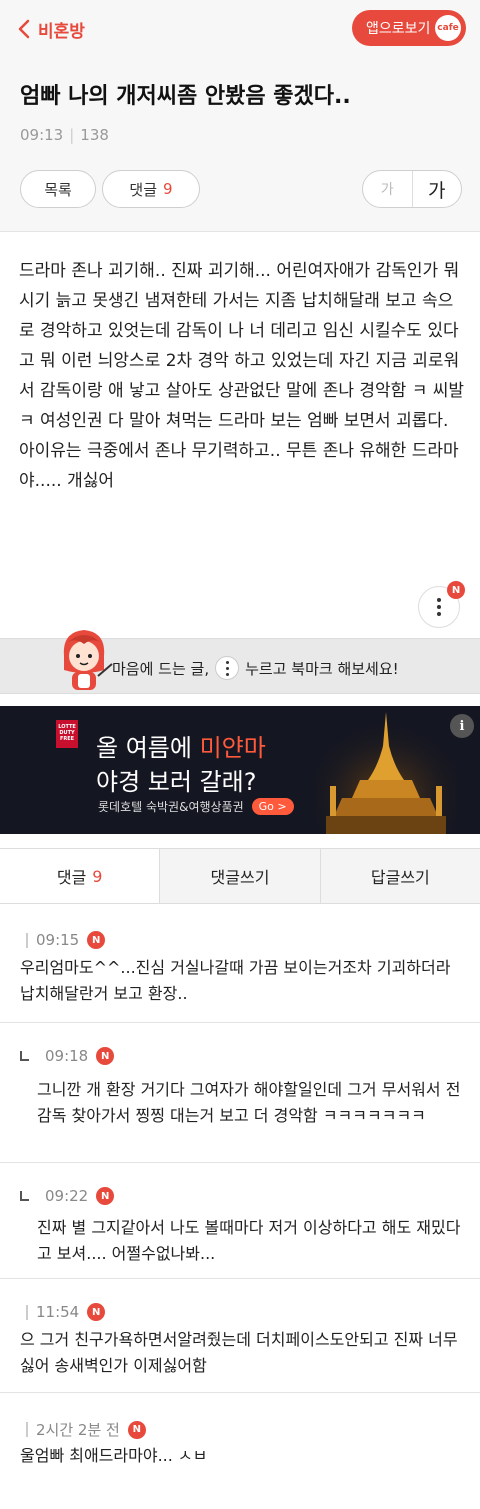  I want to click on cafe-logo-icon: cafe, so click(448, 28).